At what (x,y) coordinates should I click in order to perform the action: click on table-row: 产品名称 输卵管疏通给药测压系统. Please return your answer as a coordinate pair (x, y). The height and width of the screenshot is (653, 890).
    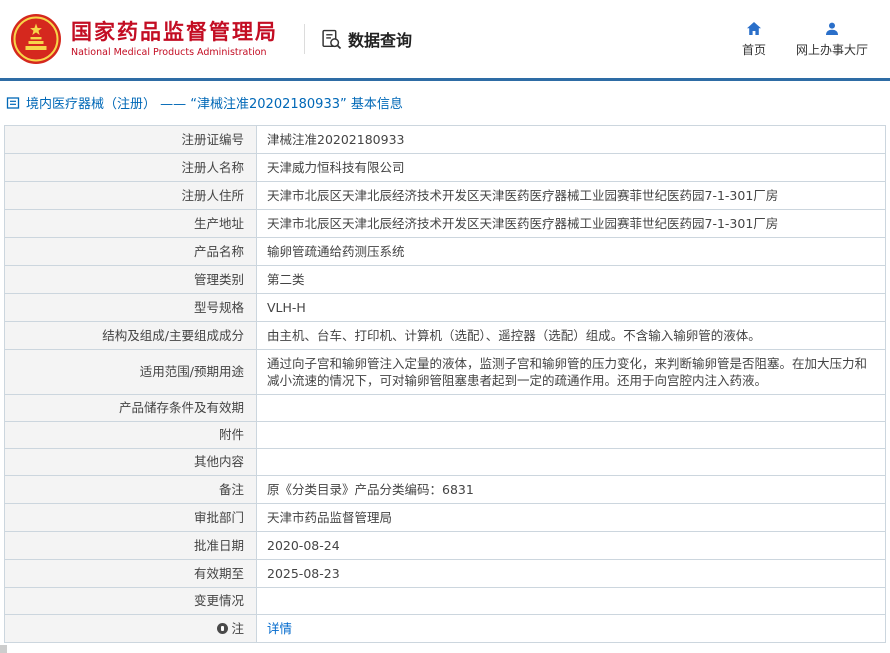
    Looking at the image, I should click on (445, 251).